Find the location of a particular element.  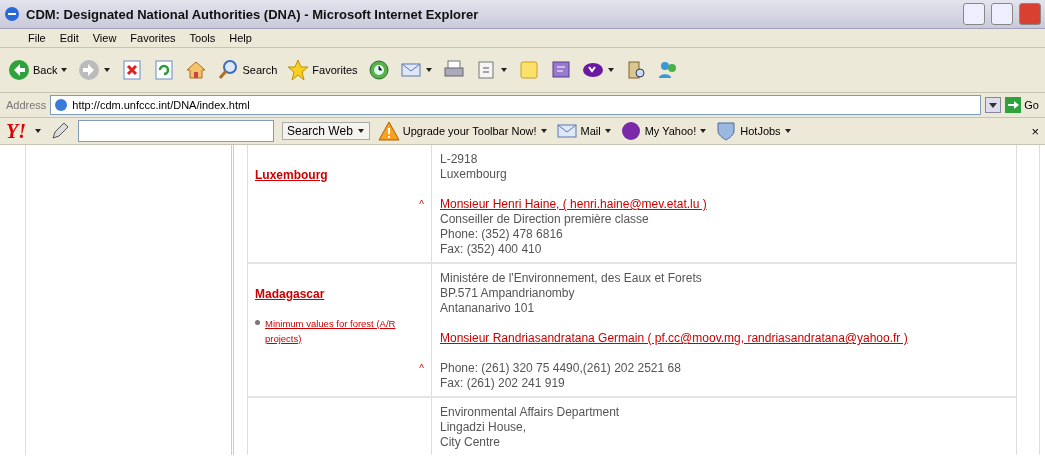

people-icon is located at coordinates (667, 70).